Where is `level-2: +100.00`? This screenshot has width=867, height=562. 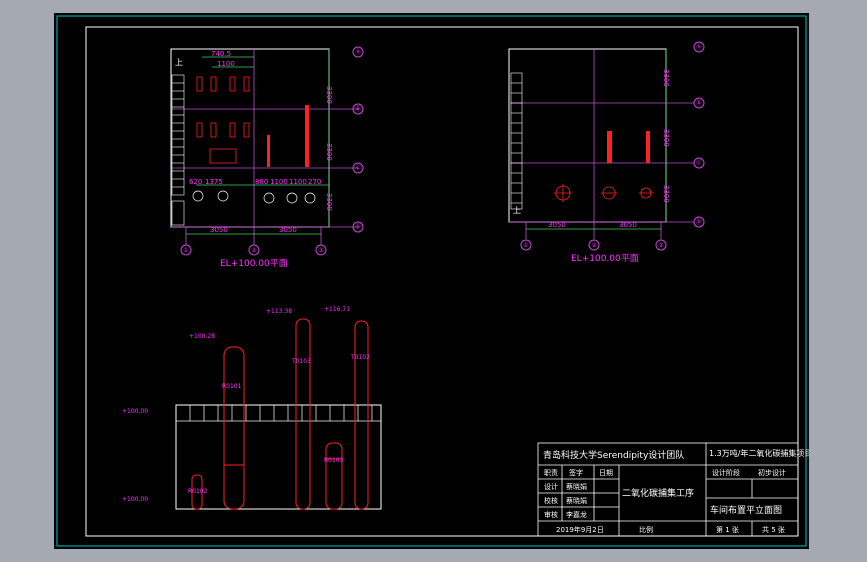
level-2: +100.00 is located at coordinates (135, 499).